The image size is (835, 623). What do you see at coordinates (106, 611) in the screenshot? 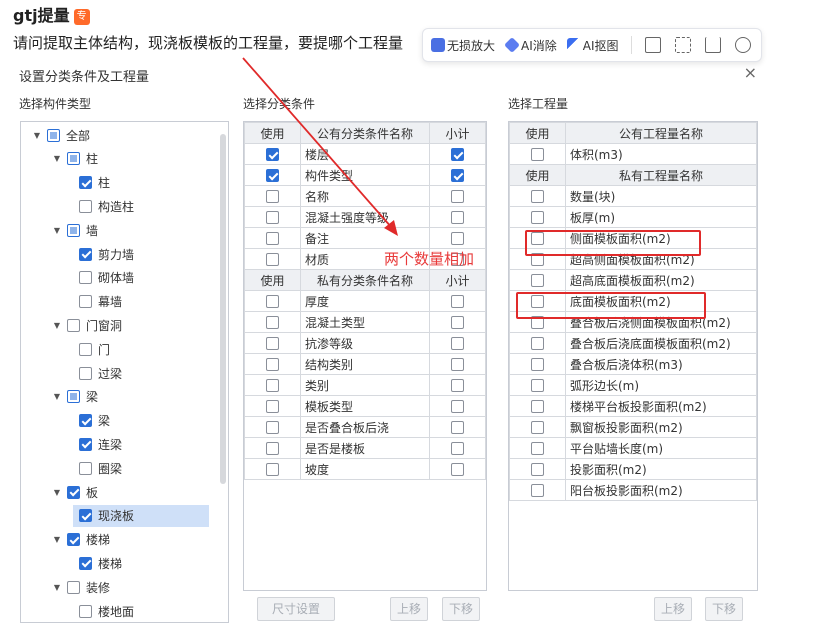
I see `tree-item: 楼地面` at bounding box center [106, 611].